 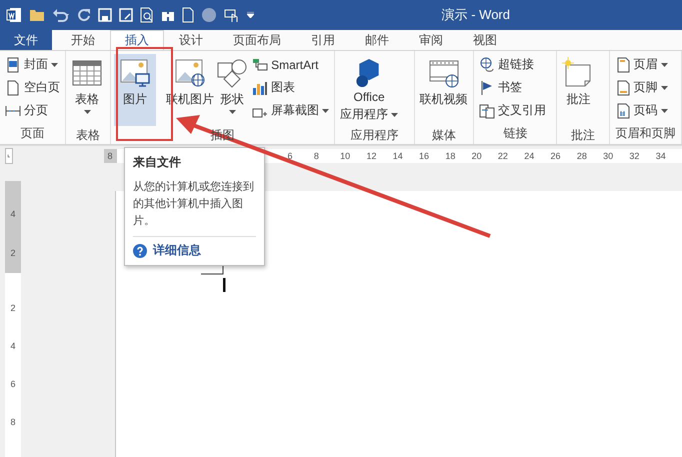 I want to click on help-icon, so click(x=140, y=251).